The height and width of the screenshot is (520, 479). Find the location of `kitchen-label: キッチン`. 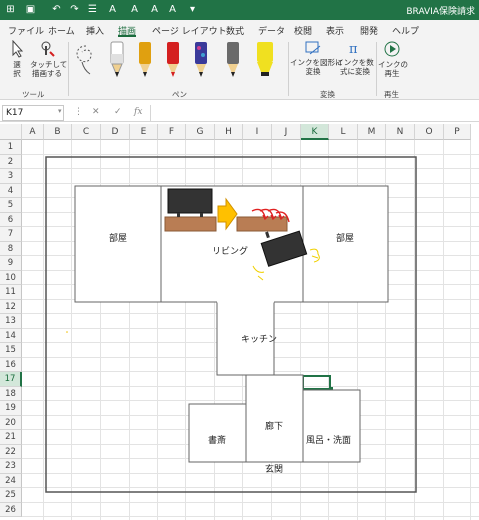

kitchen-label: キッチン is located at coordinates (259, 339).